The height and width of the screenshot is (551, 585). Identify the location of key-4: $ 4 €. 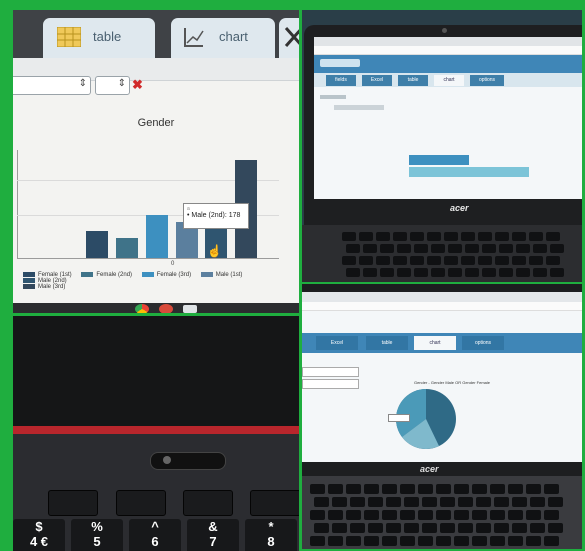
(39, 535).